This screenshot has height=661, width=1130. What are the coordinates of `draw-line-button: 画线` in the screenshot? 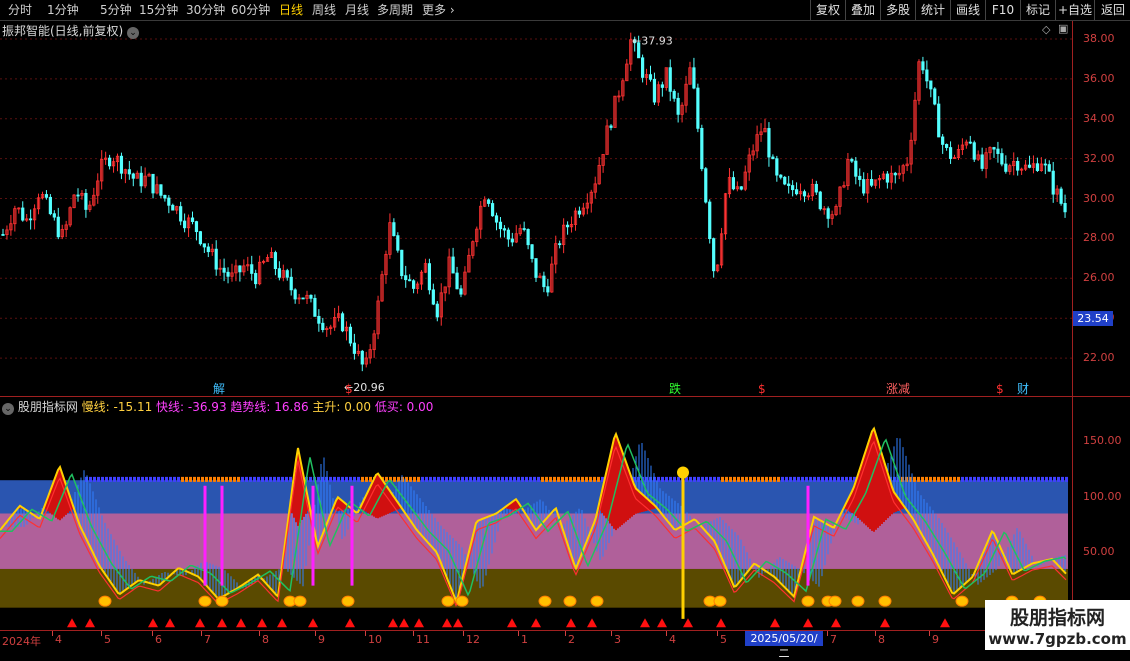 It's located at (967, 10).